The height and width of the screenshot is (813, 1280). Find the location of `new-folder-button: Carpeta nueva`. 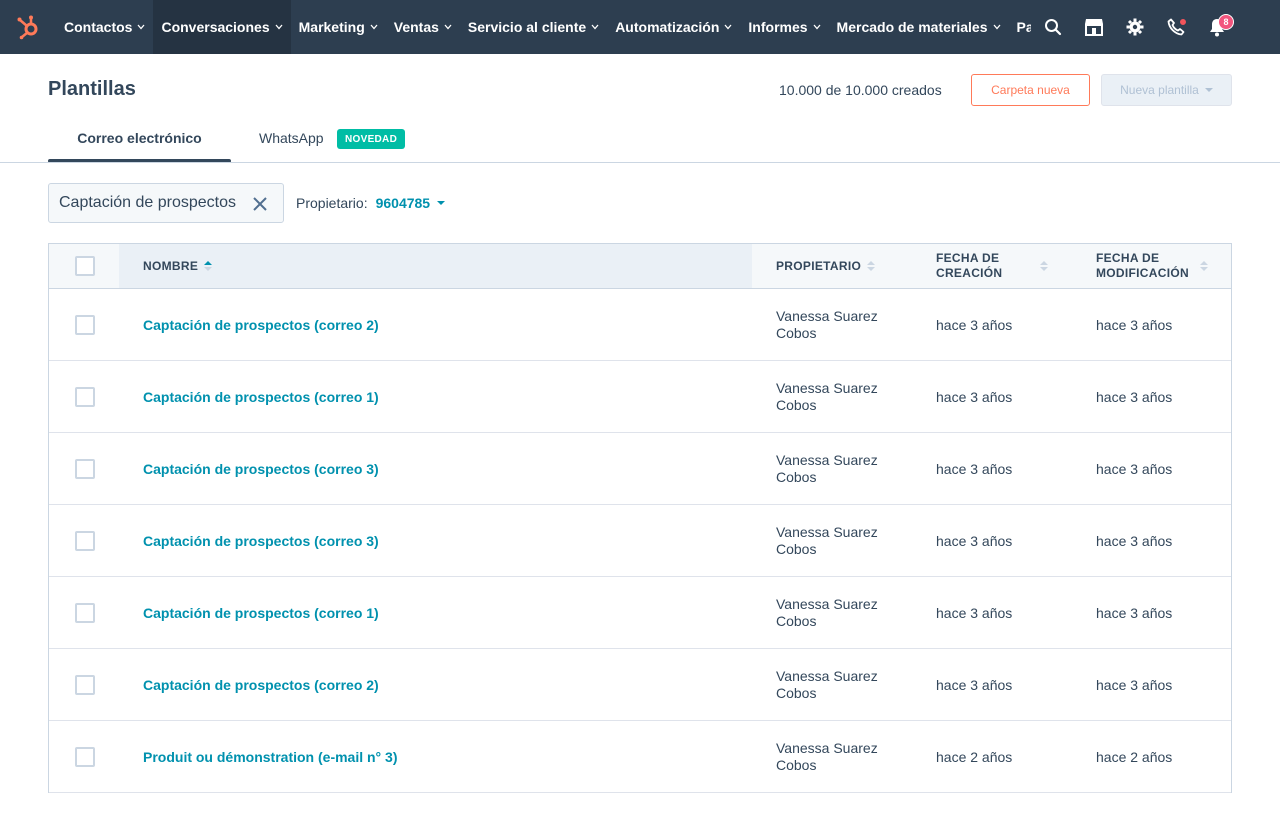

new-folder-button: Carpeta nueva is located at coordinates (1030, 90).